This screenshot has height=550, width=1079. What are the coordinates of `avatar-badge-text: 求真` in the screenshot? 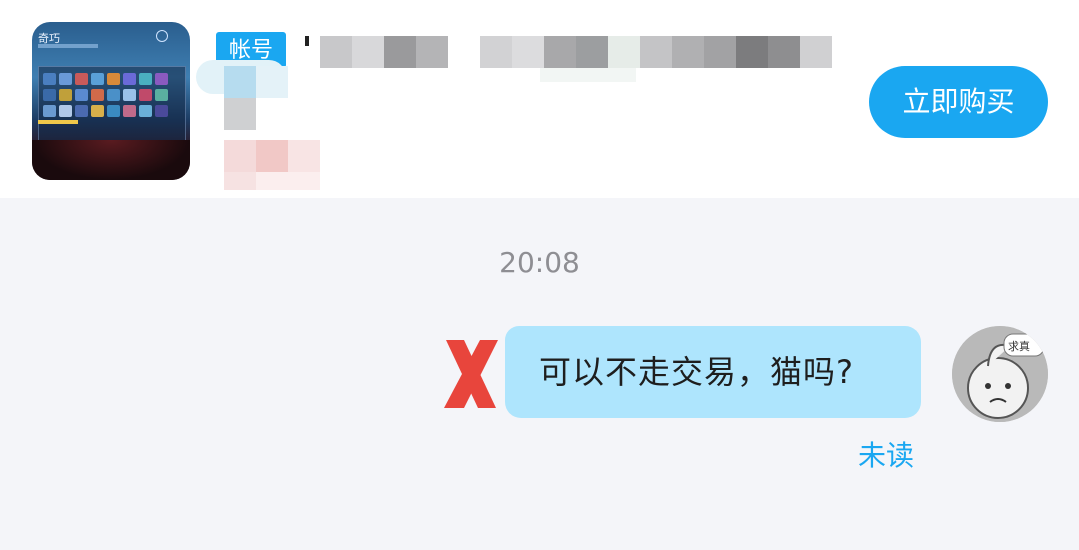 It's located at (1019, 346).